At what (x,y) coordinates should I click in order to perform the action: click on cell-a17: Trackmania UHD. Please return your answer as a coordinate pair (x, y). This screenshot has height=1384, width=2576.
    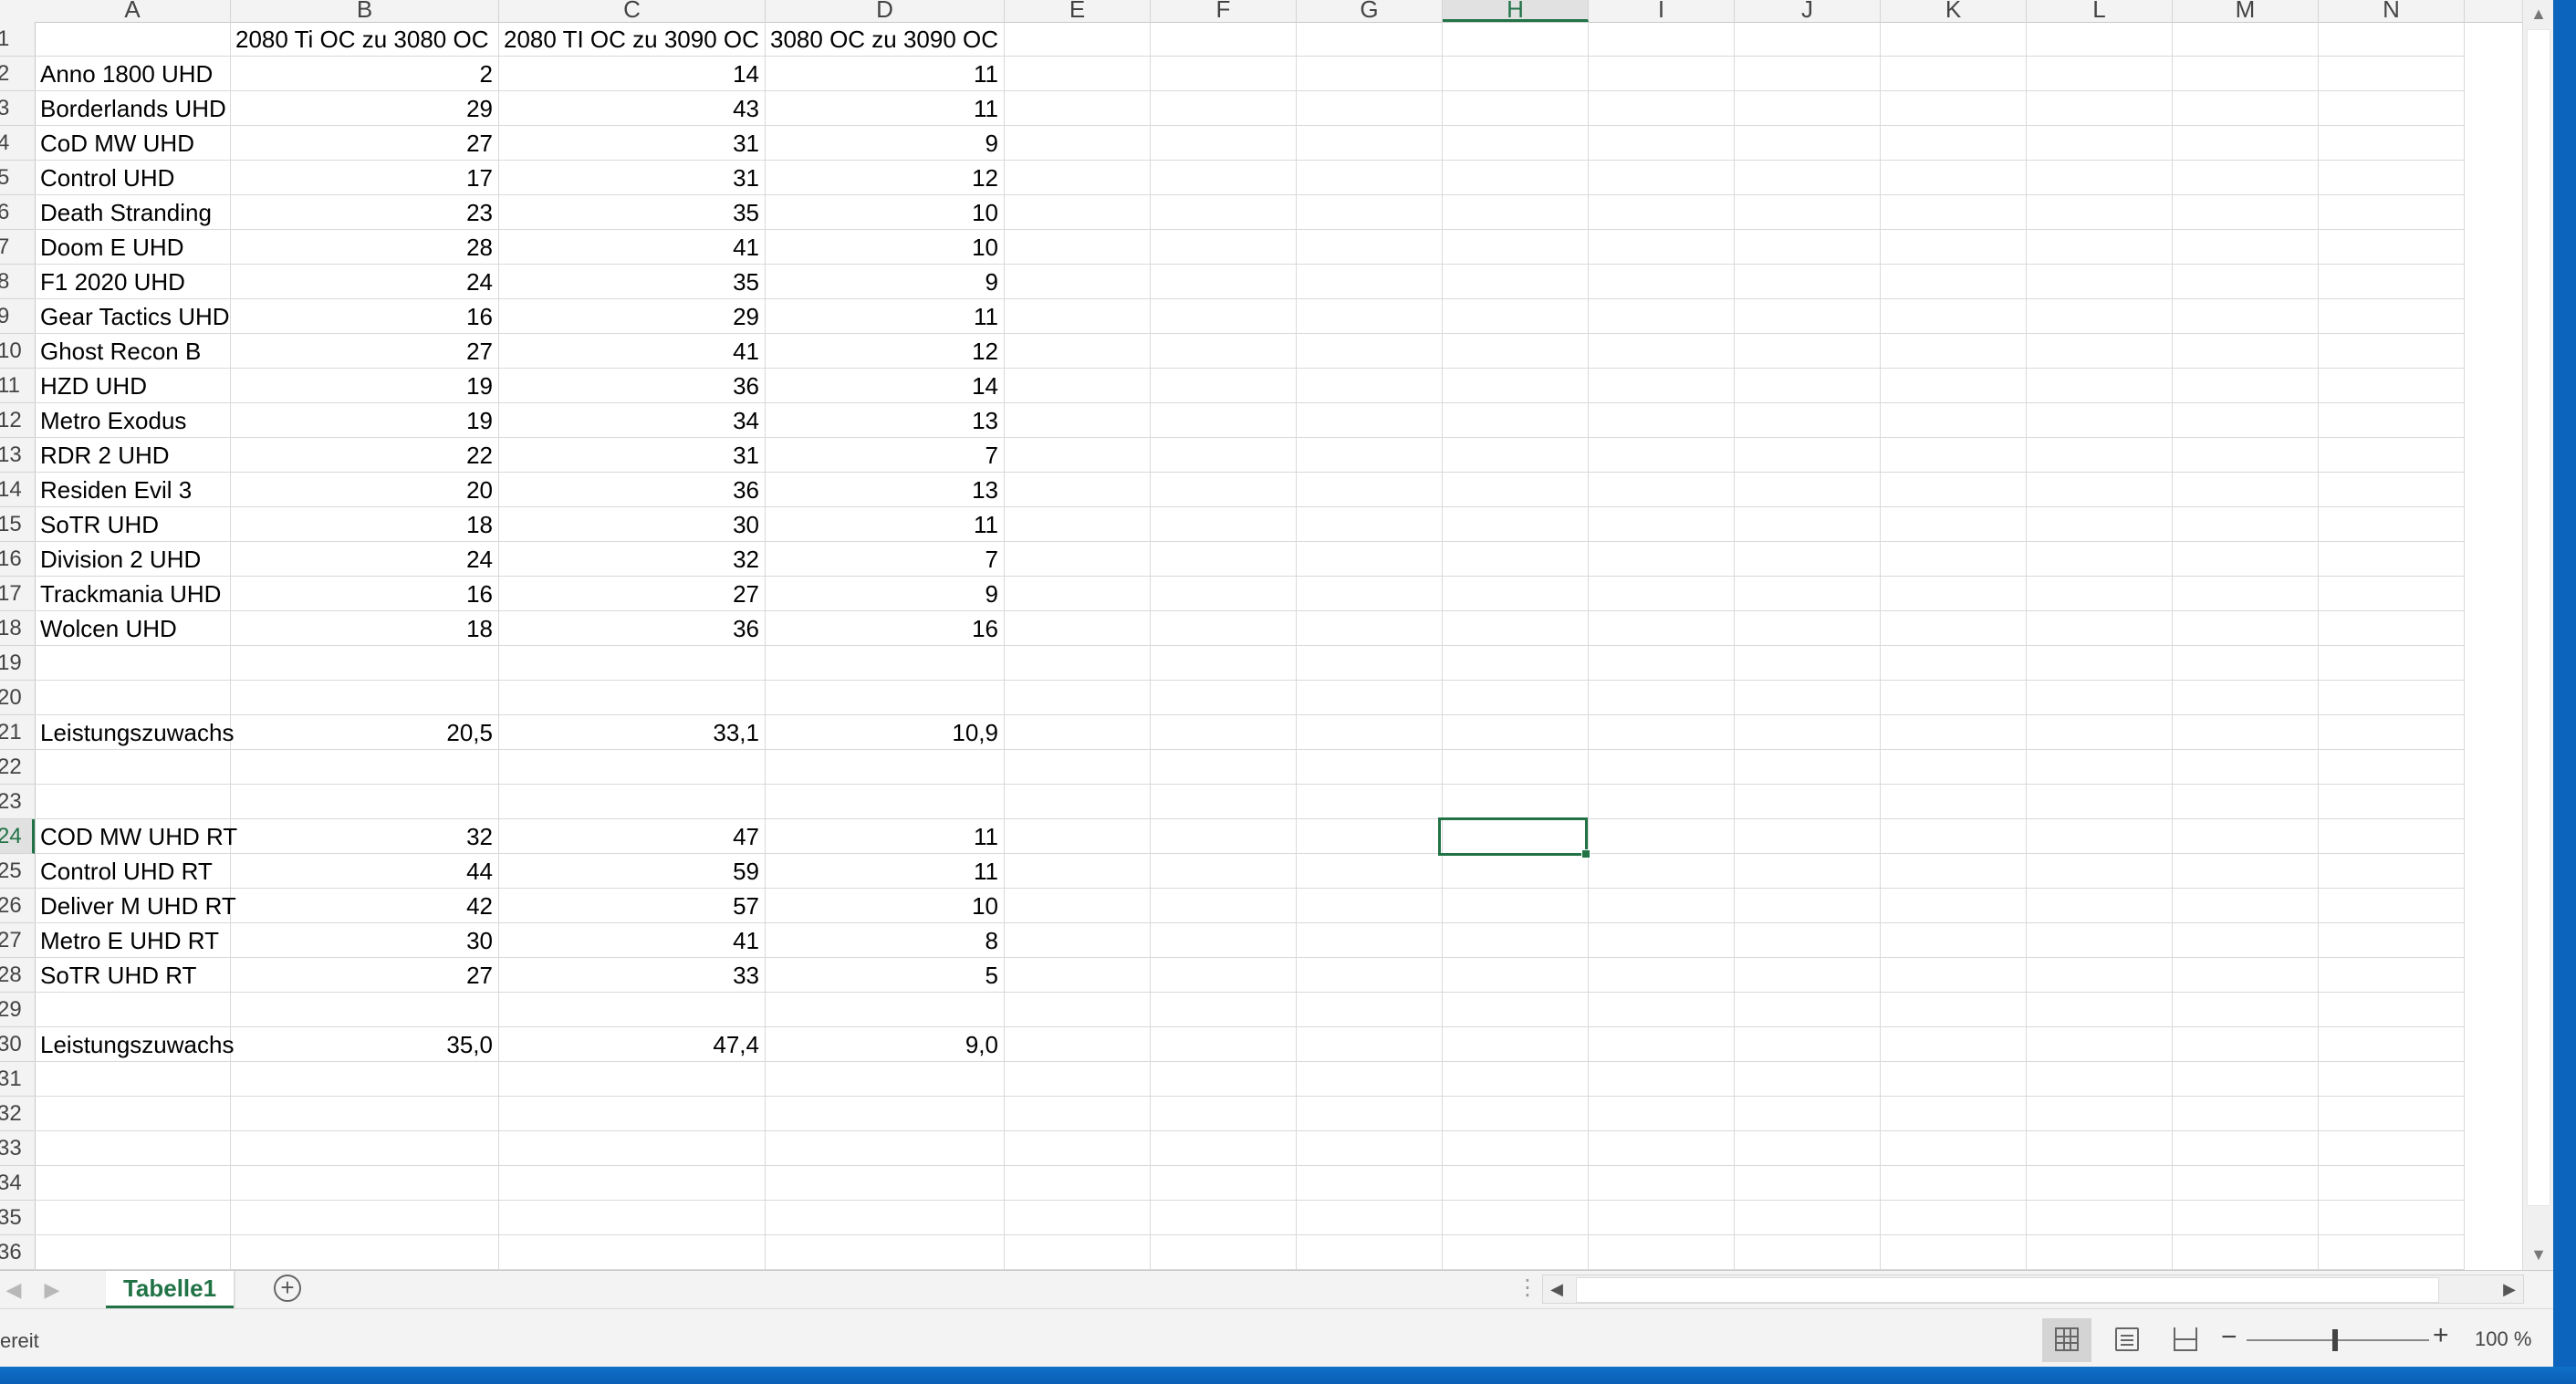
    Looking at the image, I should click on (133, 594).